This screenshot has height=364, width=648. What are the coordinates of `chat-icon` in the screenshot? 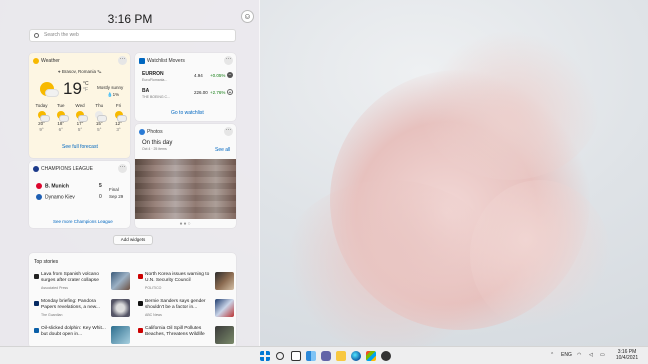 It's located at (326, 356).